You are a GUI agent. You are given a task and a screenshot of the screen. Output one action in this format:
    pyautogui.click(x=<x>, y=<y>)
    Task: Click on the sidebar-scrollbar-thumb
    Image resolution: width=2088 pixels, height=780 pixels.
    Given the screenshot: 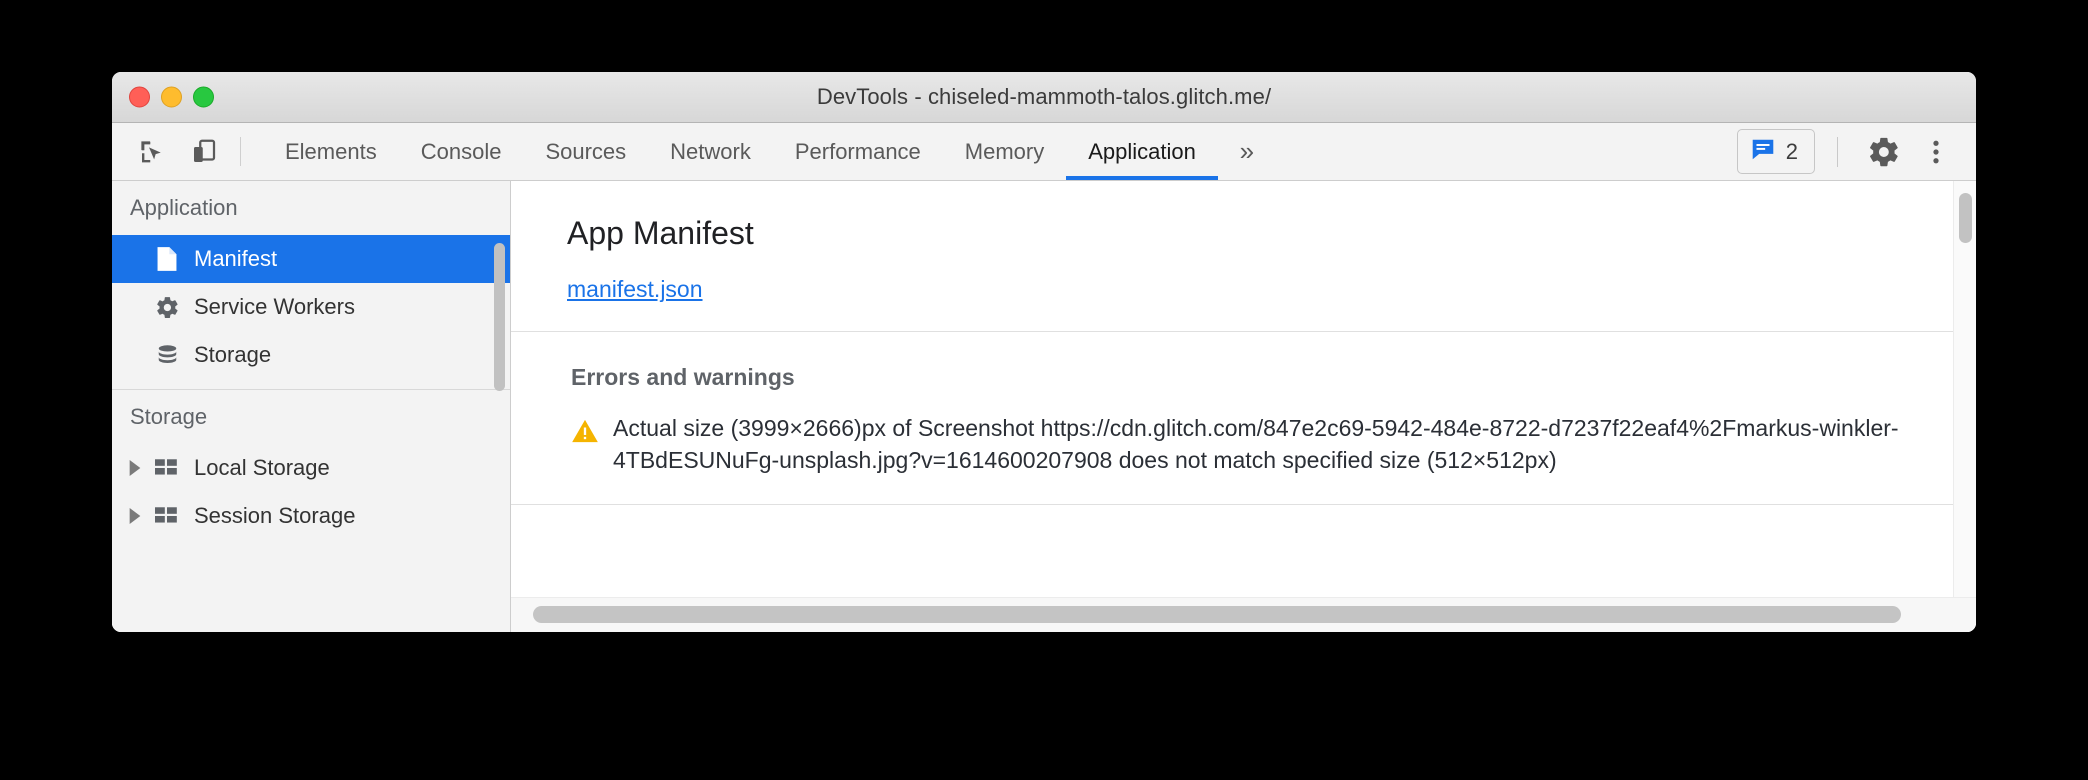 What is the action you would take?
    pyautogui.click(x=499, y=317)
    